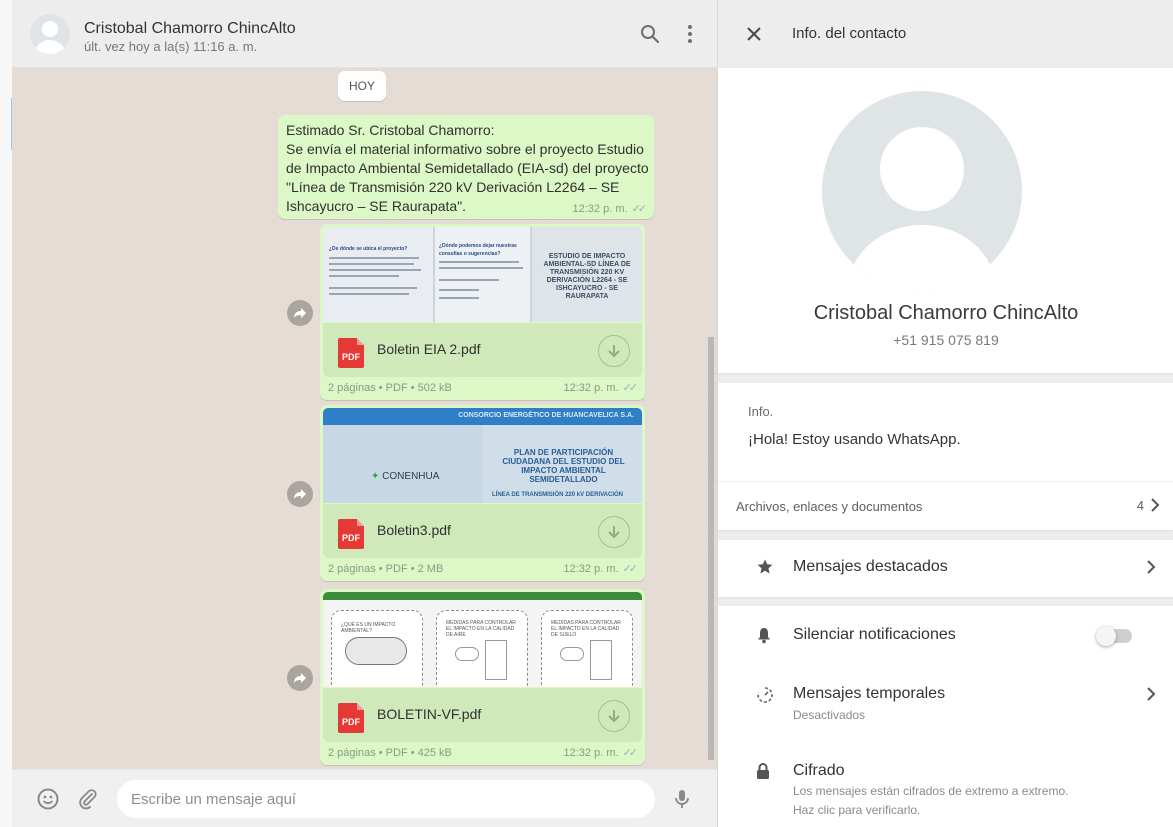  Describe the element at coordinates (50, 34) in the screenshot. I see `avatar` at that location.